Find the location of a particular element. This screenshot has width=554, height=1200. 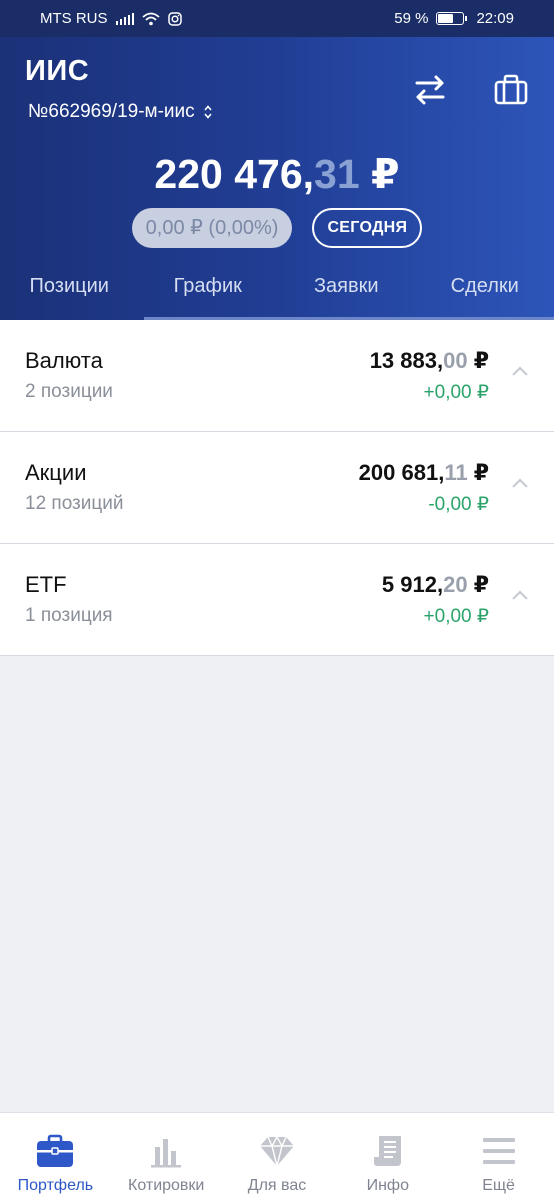

period-today-button: СЕГОДНЯ is located at coordinates (367, 228).